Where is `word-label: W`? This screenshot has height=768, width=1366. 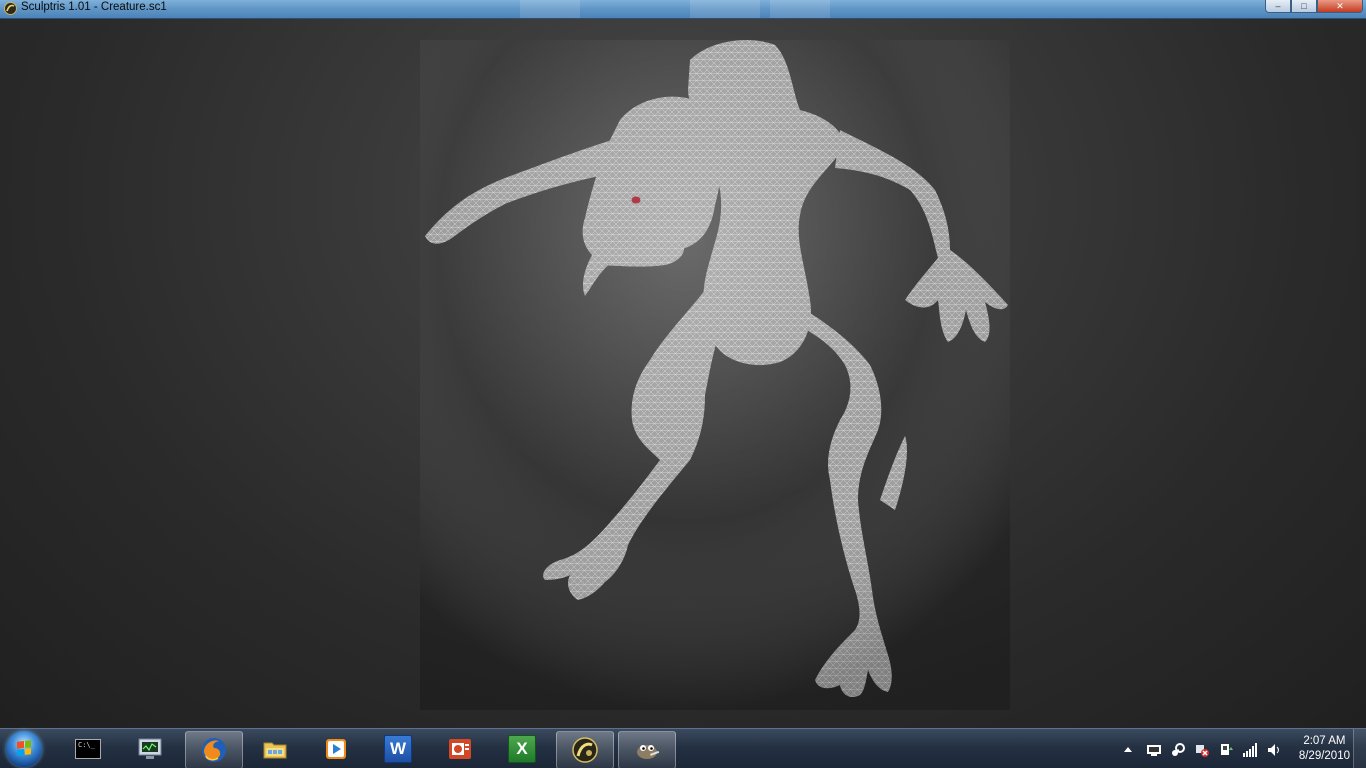
word-label: W is located at coordinates (398, 748).